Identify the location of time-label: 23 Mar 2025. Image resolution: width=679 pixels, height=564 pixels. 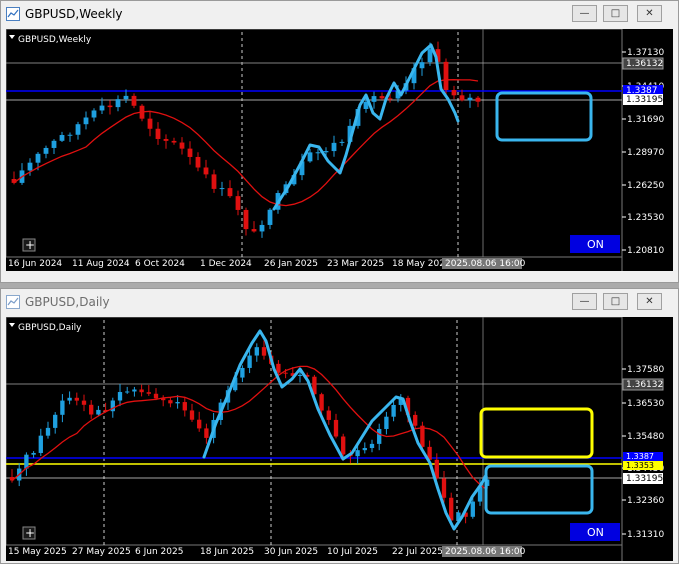
(355, 264).